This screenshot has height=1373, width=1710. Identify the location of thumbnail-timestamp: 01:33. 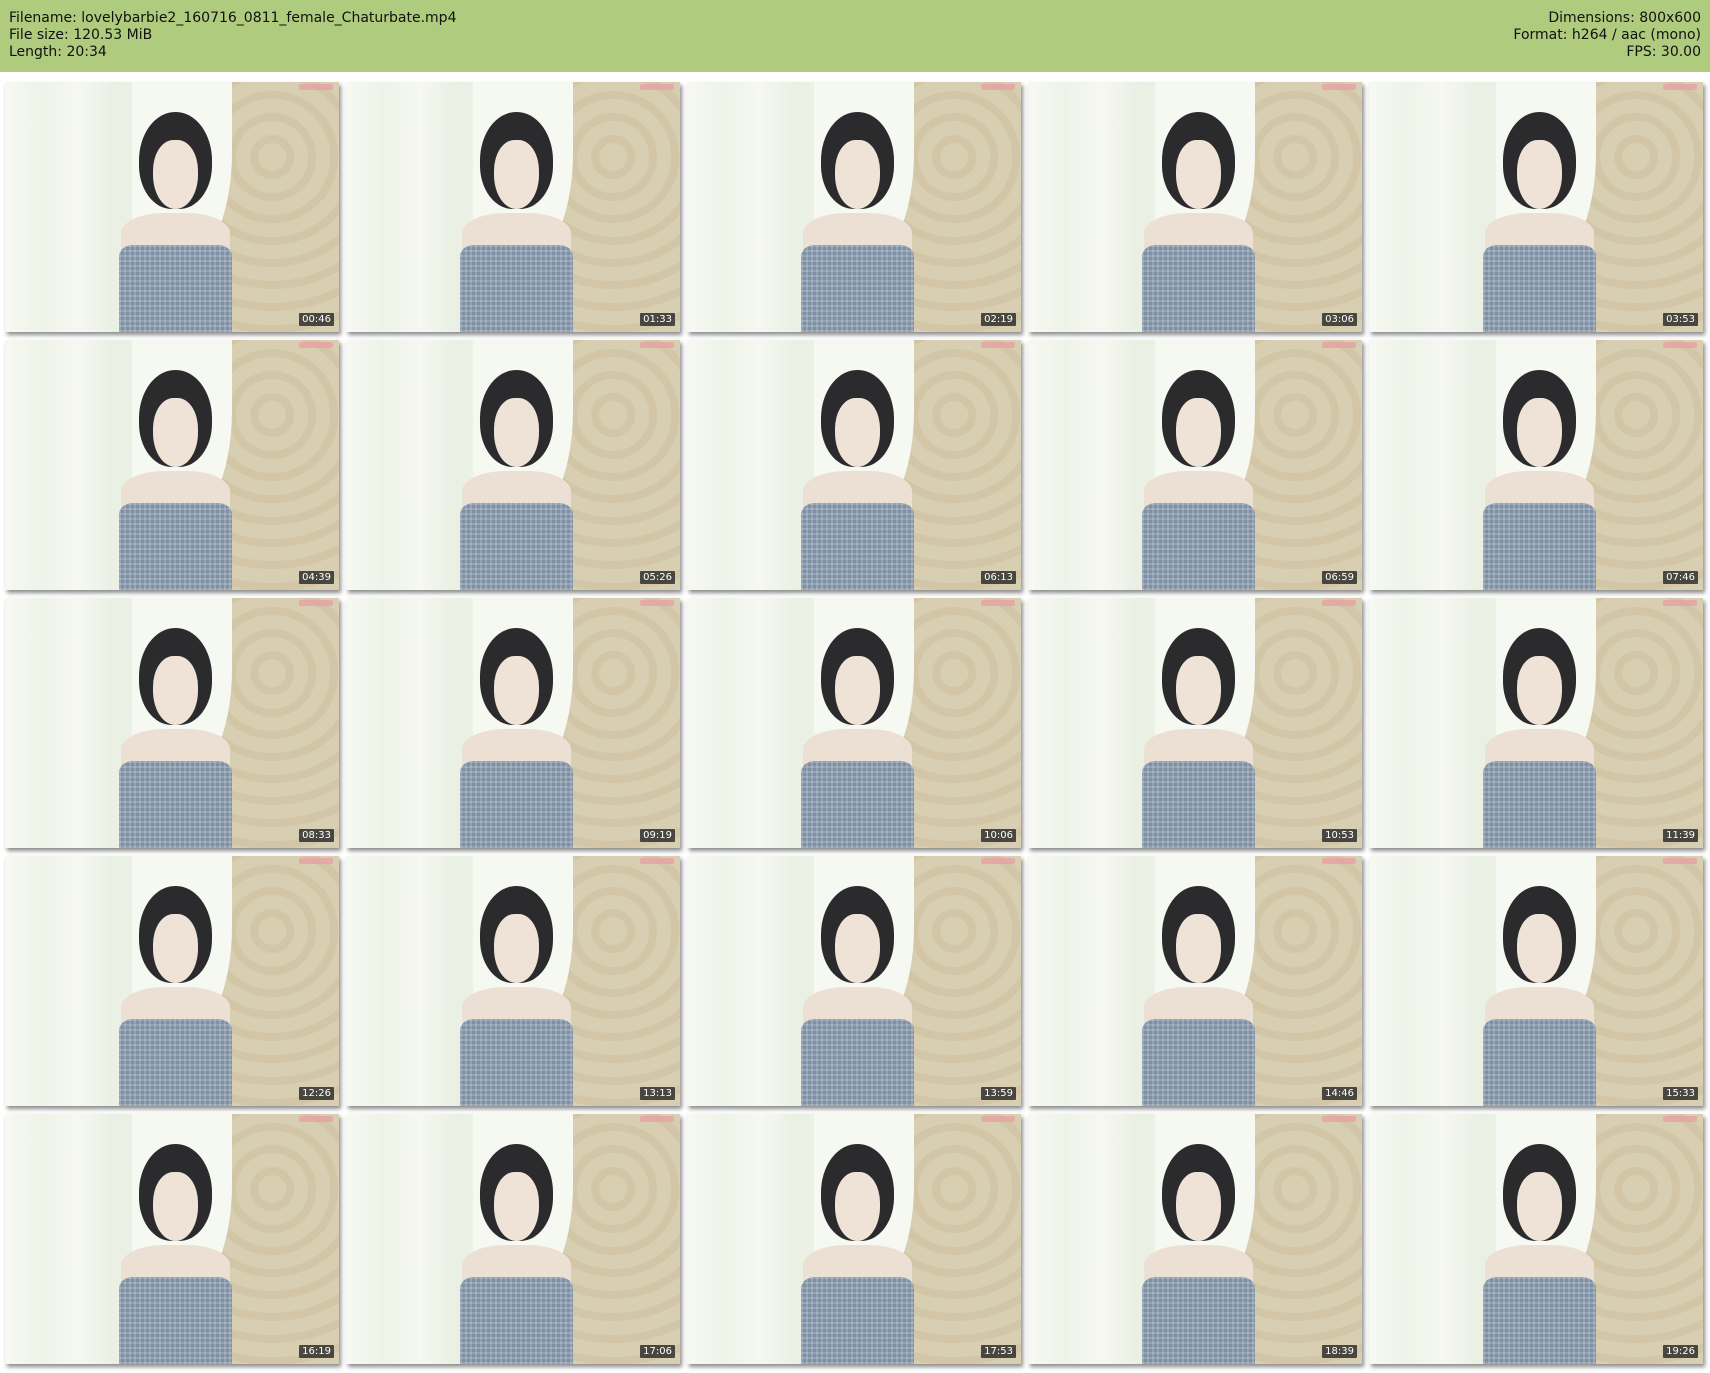
(657, 319).